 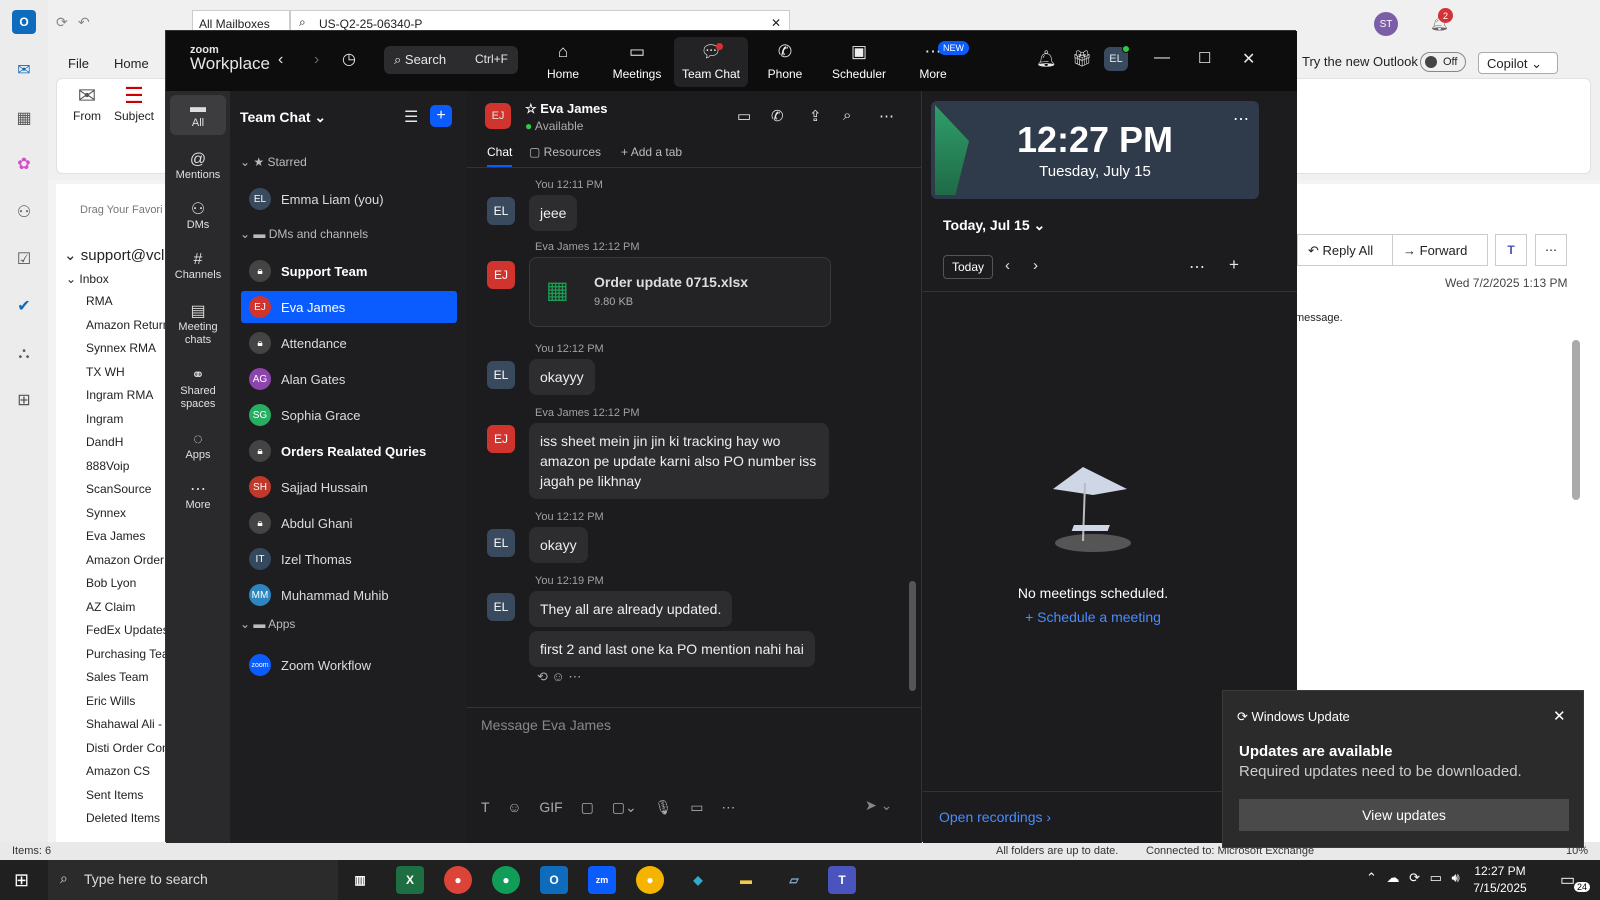 I want to click on composer-toolbar: T ☺ GIF ▢ ▢⌄ 🎙︎ ▭ ⋯, so click(x=608, y=807).